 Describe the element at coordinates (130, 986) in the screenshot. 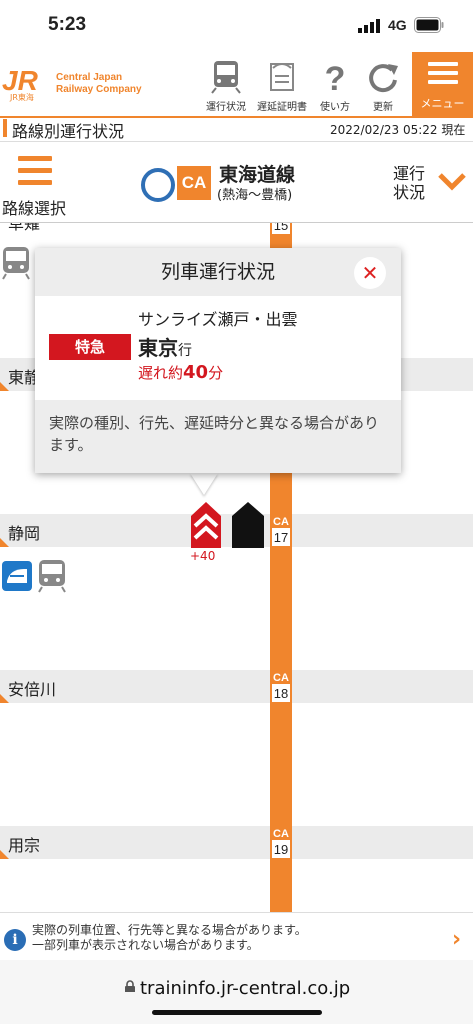

I see `lock-icon` at that location.